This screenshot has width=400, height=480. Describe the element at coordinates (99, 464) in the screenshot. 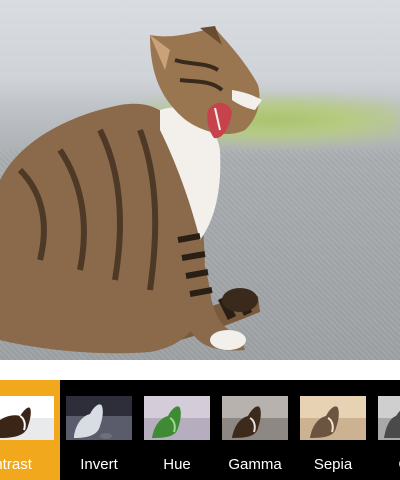

I see `filter-label: Invert` at that location.